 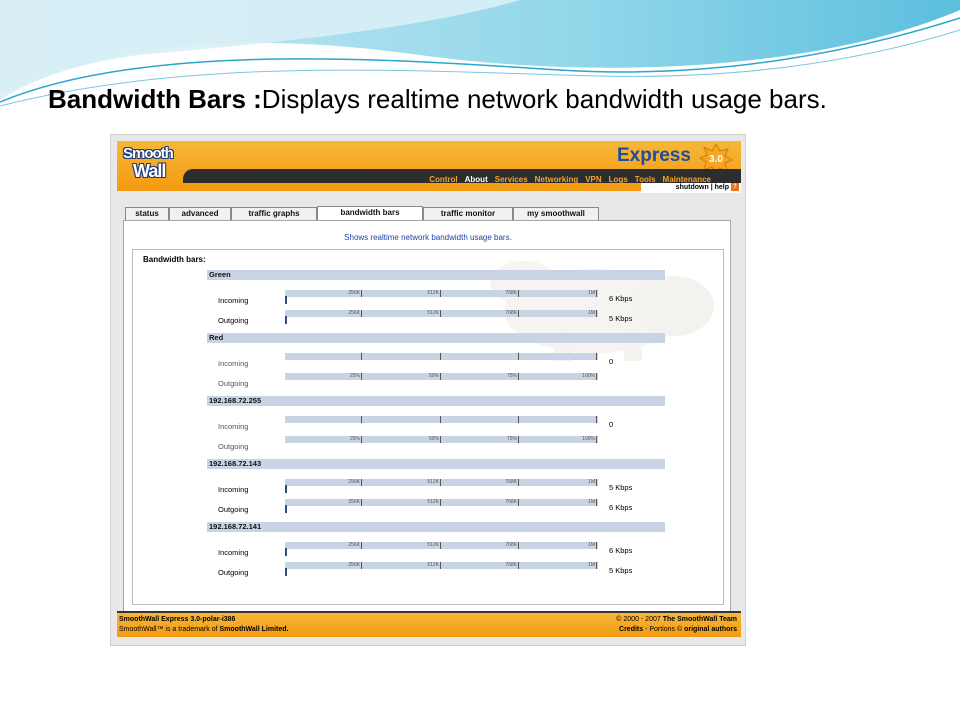 I want to click on tab-traffic-graphs: traffic graphs, so click(x=274, y=214).